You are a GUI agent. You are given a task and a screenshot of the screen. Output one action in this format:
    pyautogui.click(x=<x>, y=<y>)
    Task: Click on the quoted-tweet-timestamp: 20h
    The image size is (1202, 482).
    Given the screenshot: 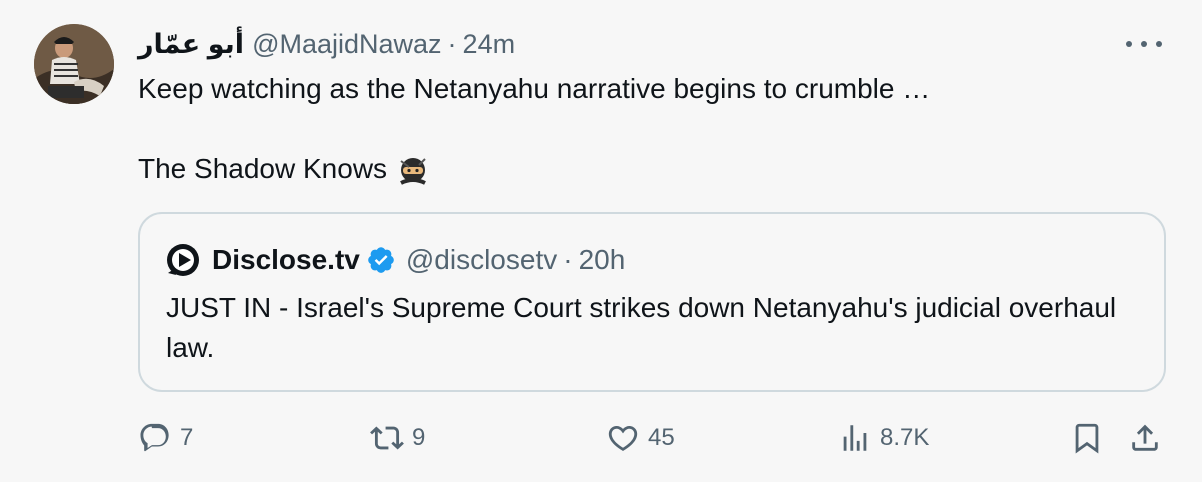 What is the action you would take?
    pyautogui.click(x=602, y=260)
    